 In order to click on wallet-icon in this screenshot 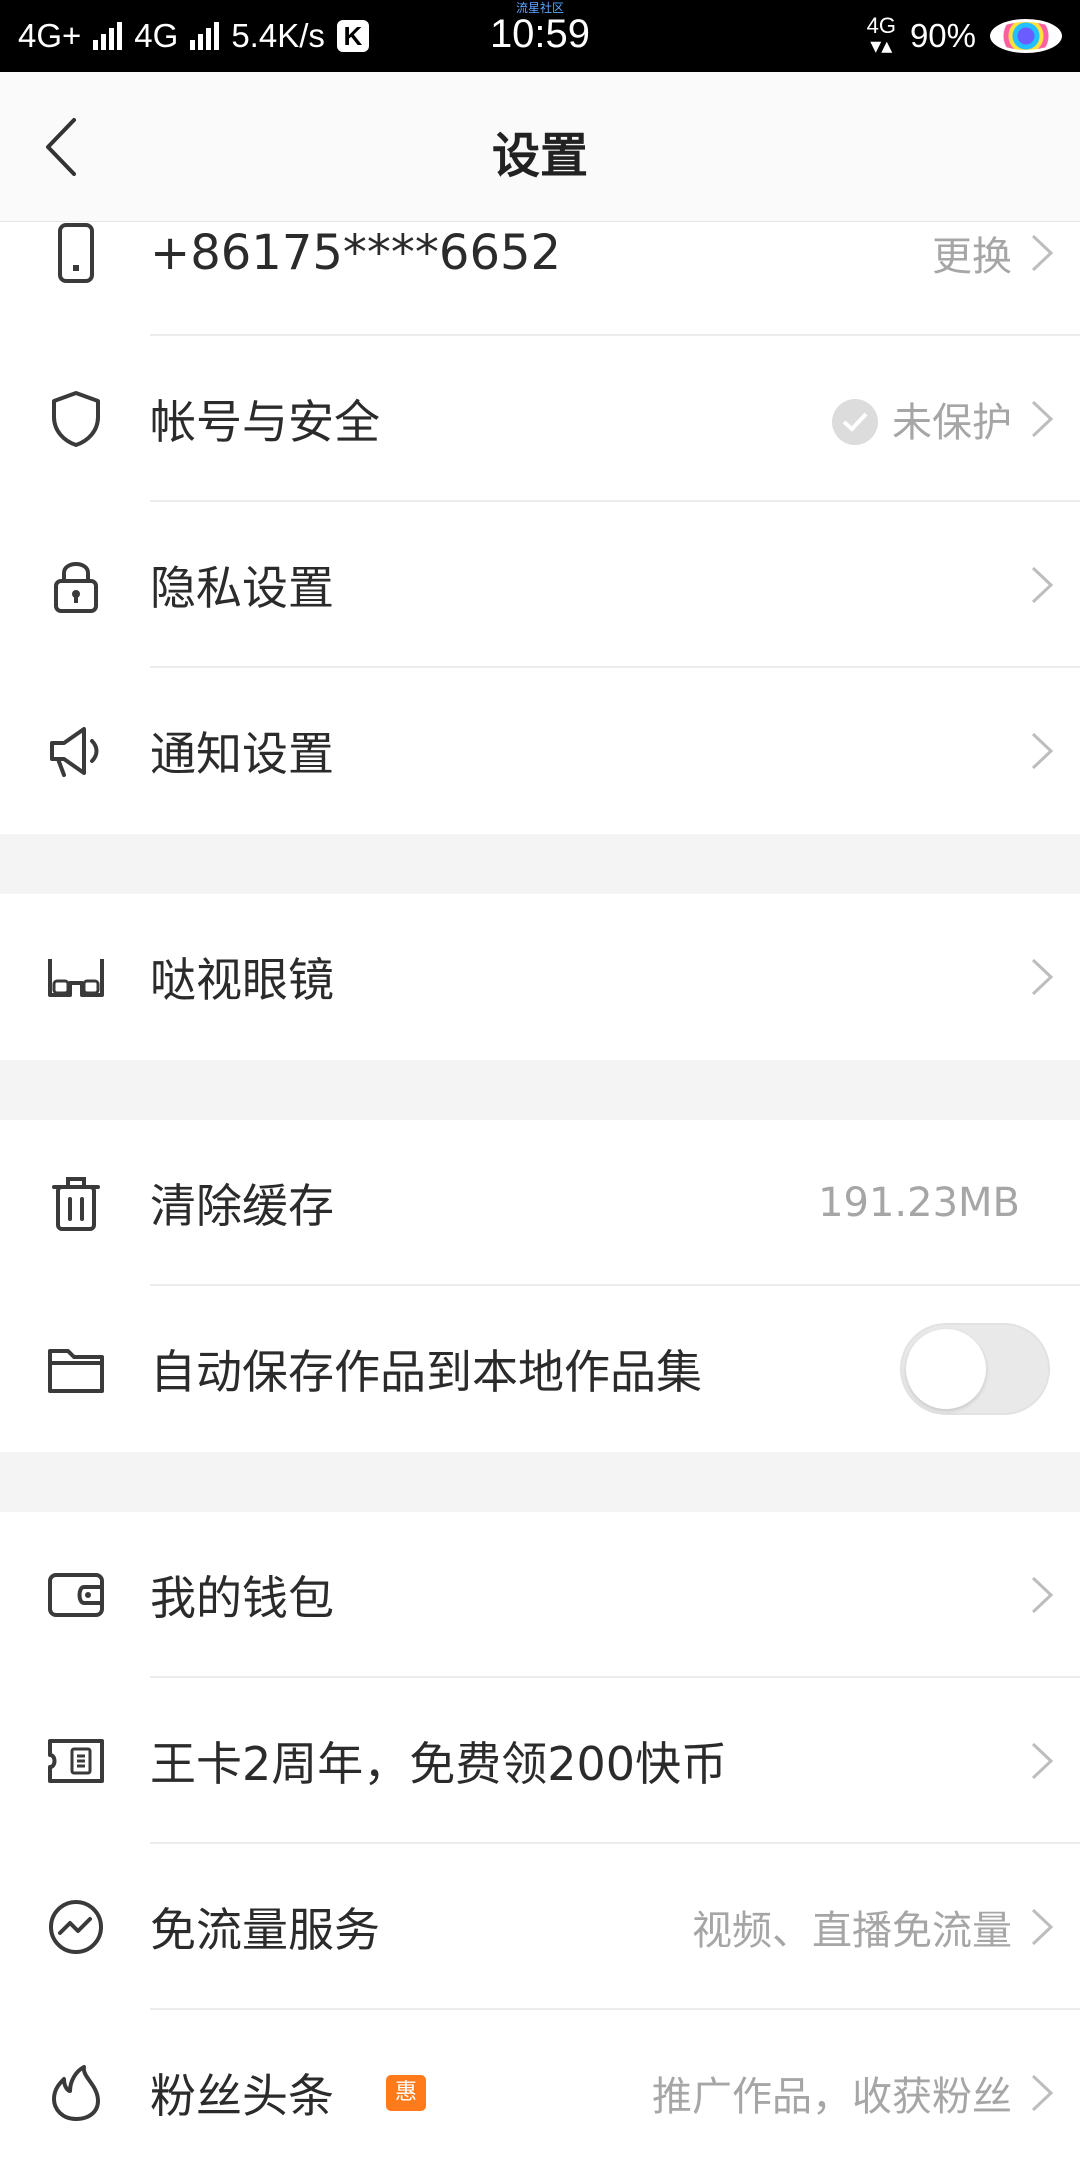, I will do `click(76, 1595)`.